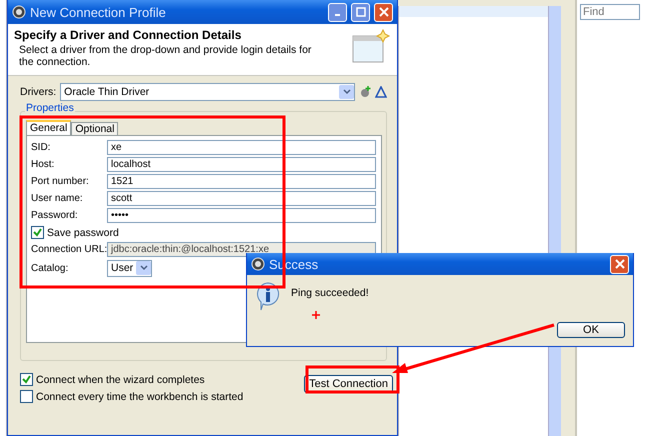 The image size is (650, 436). I want to click on maximize-icon, so click(361, 12).